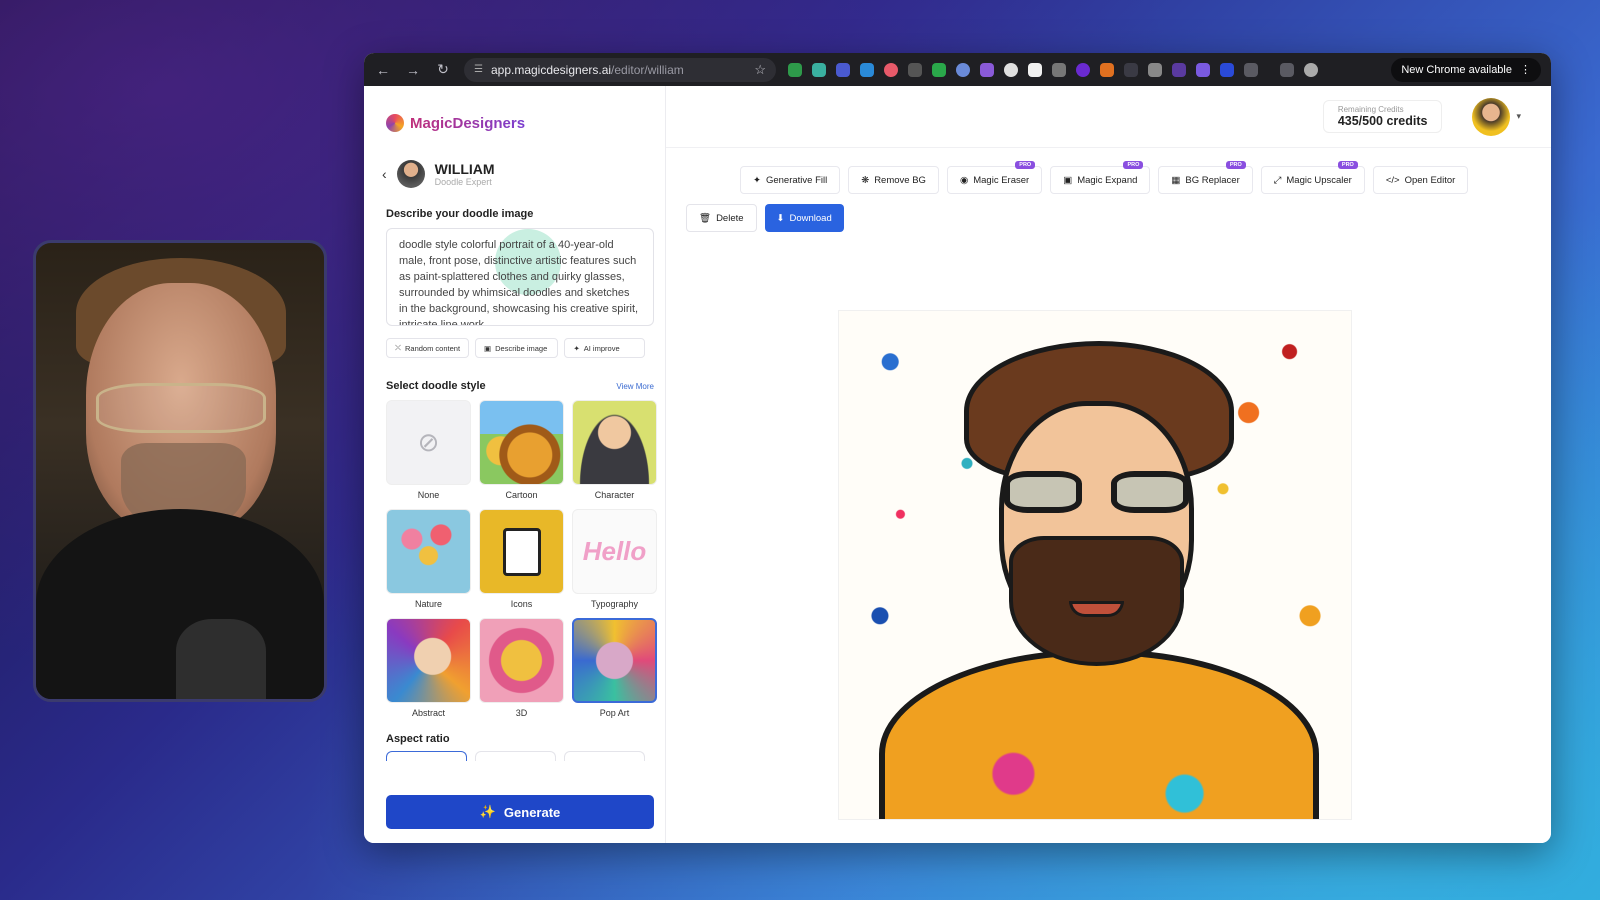  What do you see at coordinates (1525, 69) in the screenshot?
I see `kebab-menu-icon: ⋮` at bounding box center [1525, 69].